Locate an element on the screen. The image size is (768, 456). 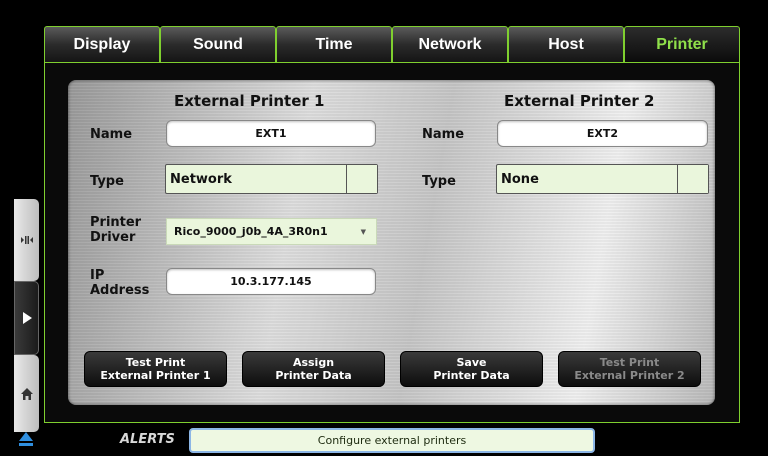
audio-route-icon is located at coordinates (26, 240).